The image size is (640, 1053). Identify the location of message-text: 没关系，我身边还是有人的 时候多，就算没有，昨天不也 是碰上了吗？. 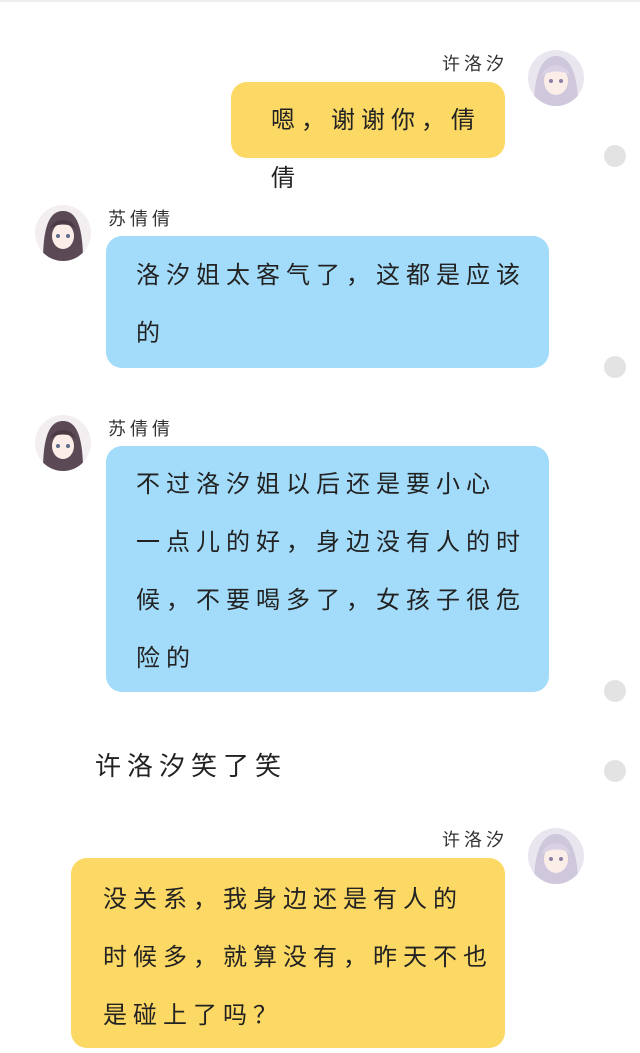
(298, 957).